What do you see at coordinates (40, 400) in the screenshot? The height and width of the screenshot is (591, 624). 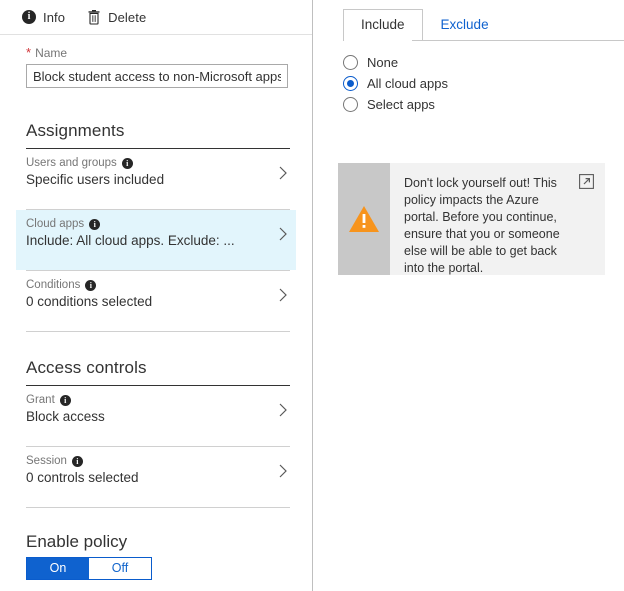 I see `row-grant-label: Grant` at bounding box center [40, 400].